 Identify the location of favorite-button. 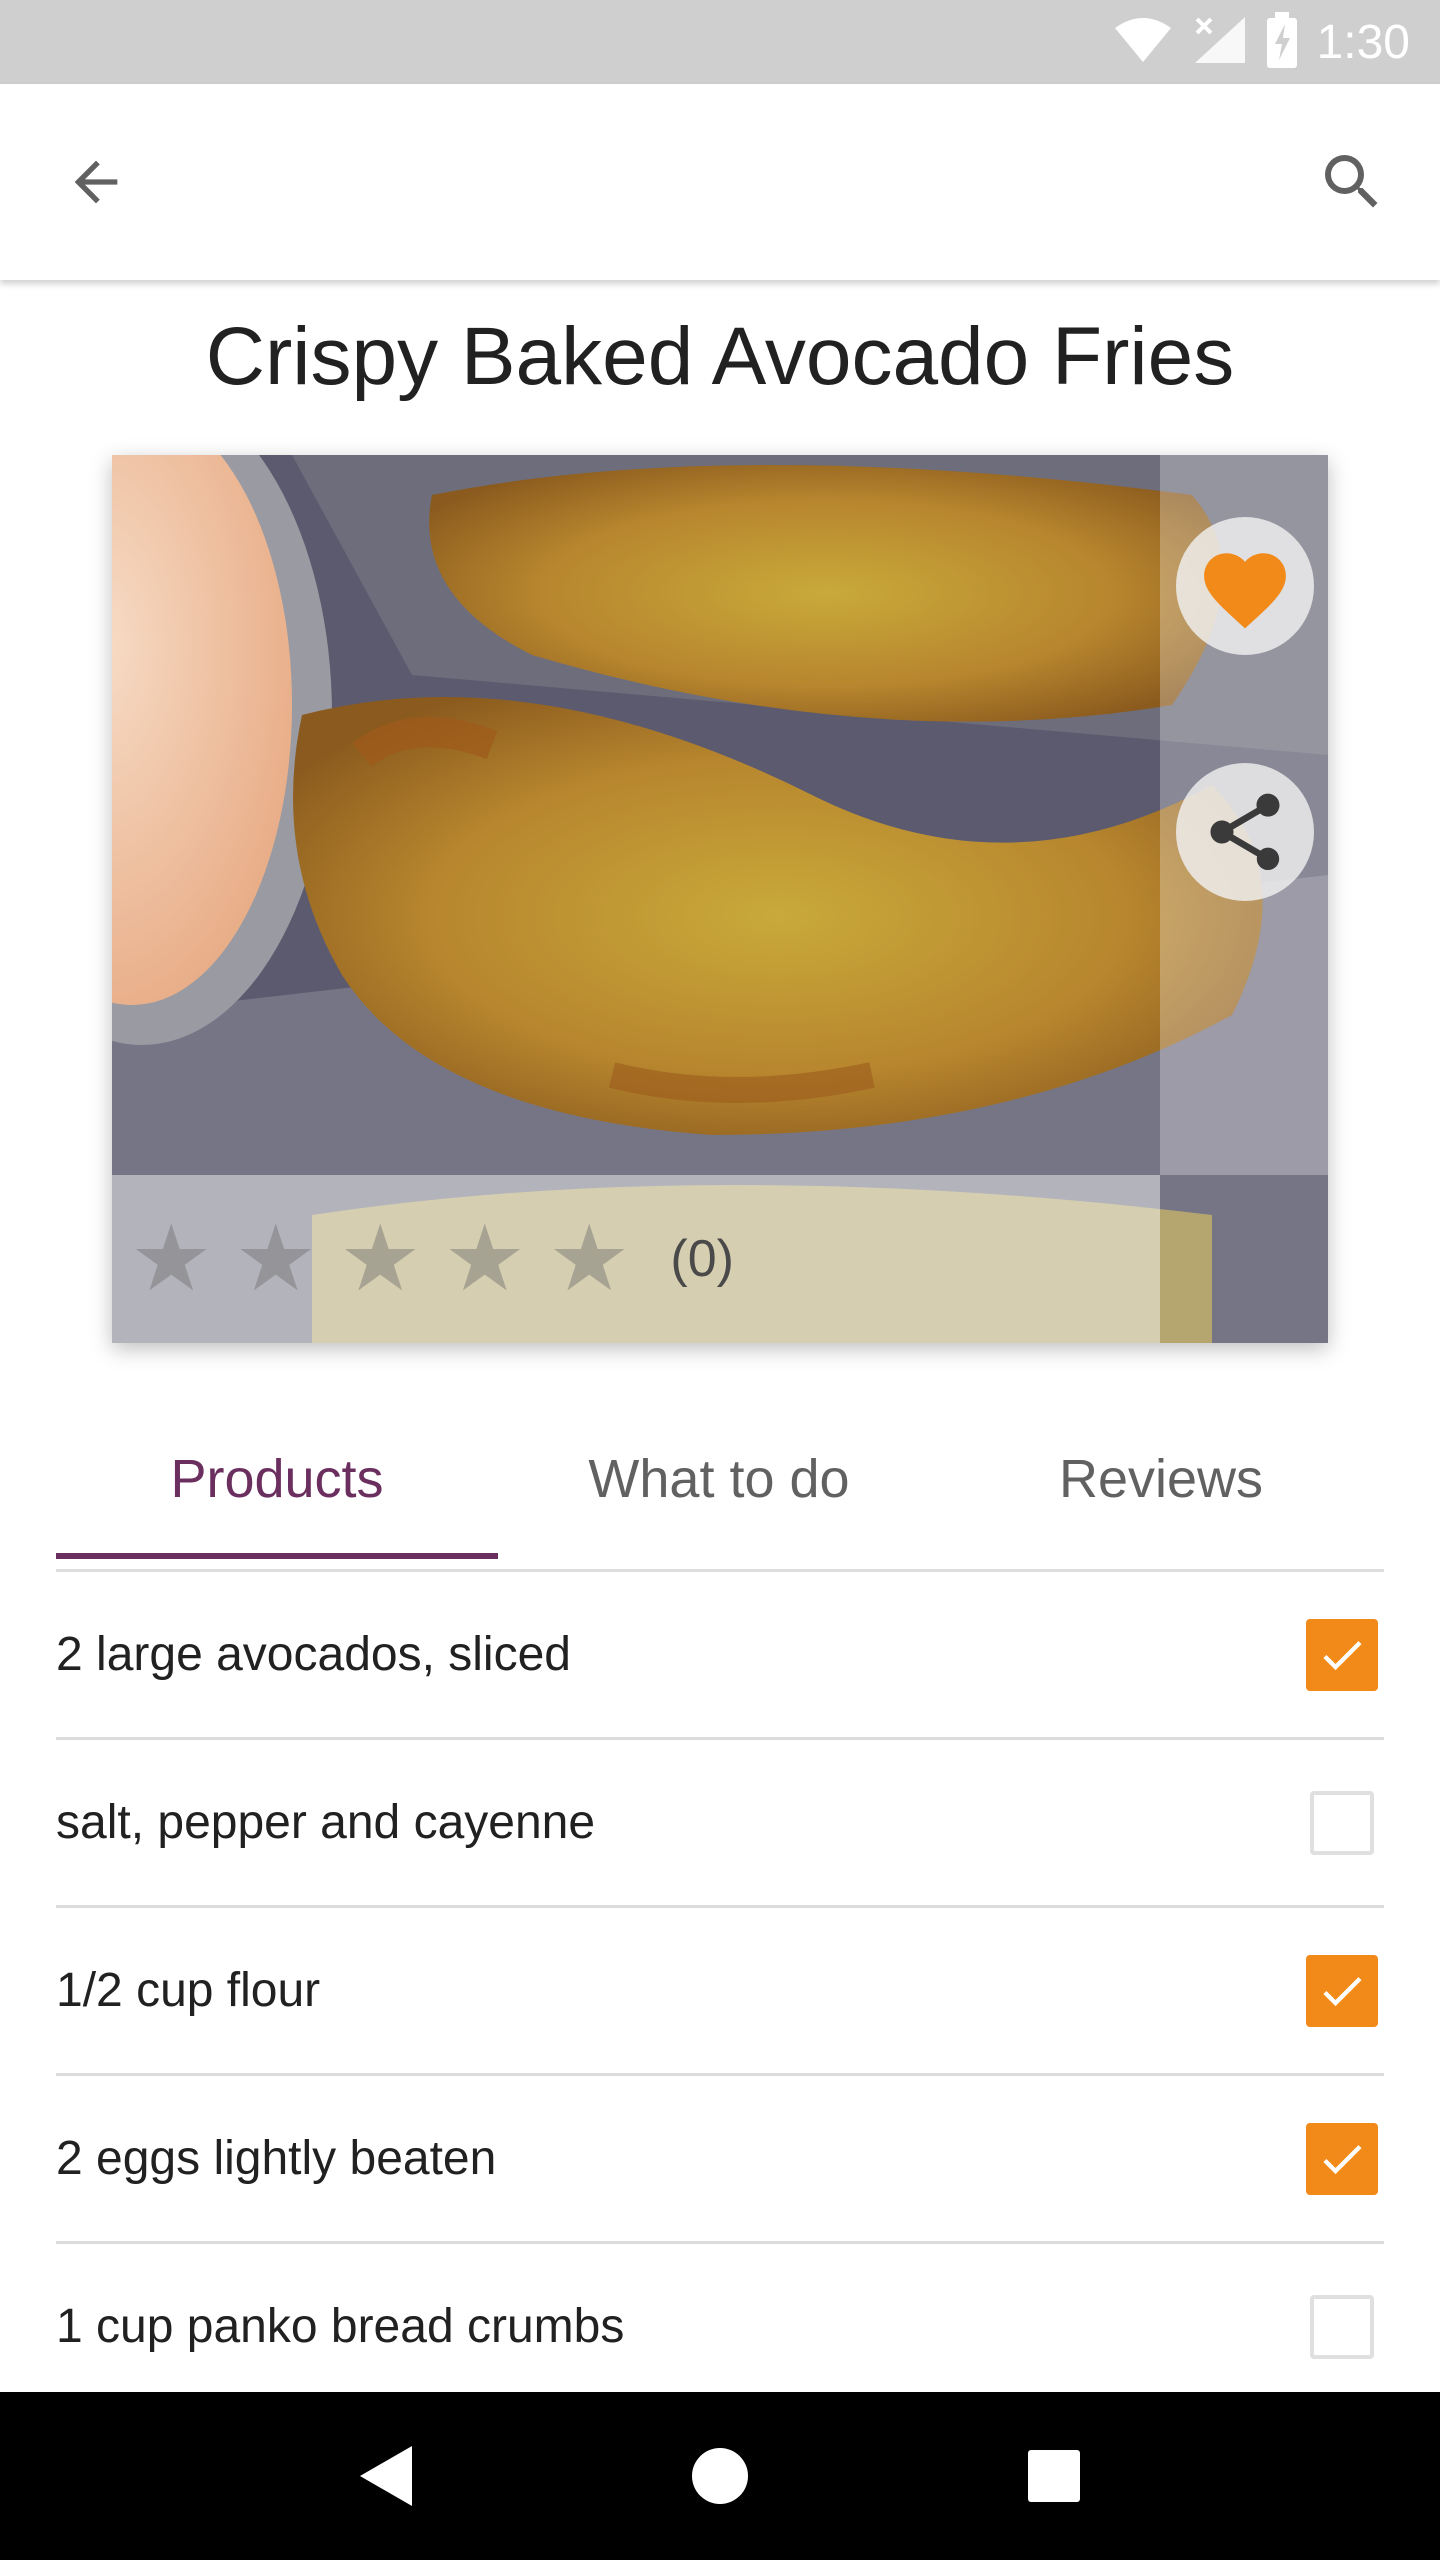
(1245, 586).